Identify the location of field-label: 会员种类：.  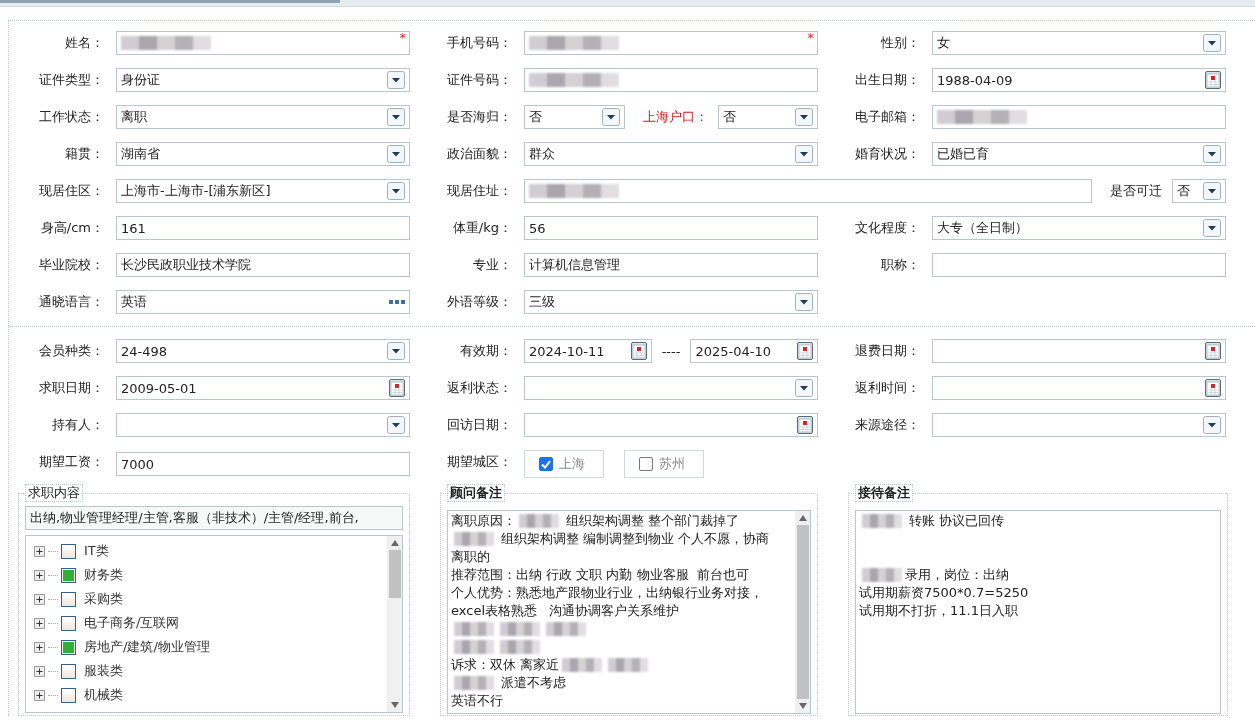
(71, 351).